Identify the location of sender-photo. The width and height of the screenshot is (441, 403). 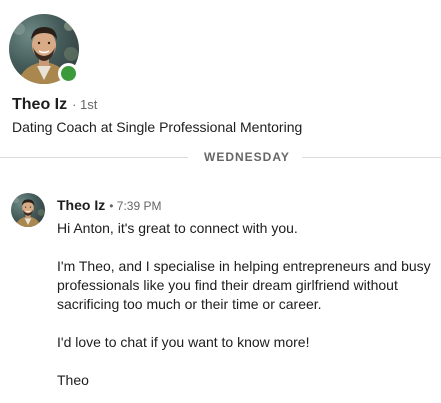
(28, 212).